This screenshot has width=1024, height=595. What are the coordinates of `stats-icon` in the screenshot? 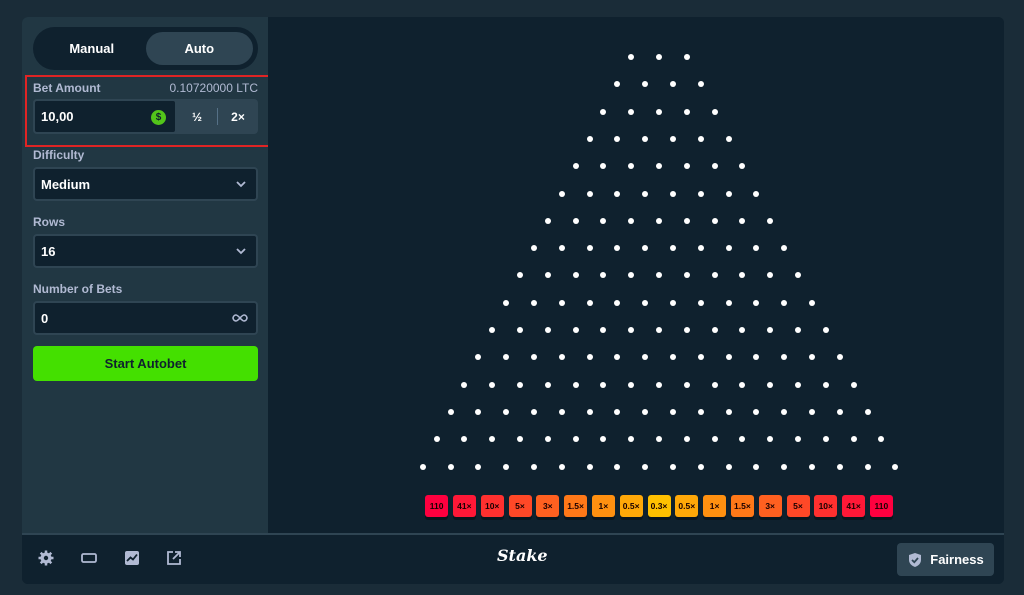 It's located at (132, 558).